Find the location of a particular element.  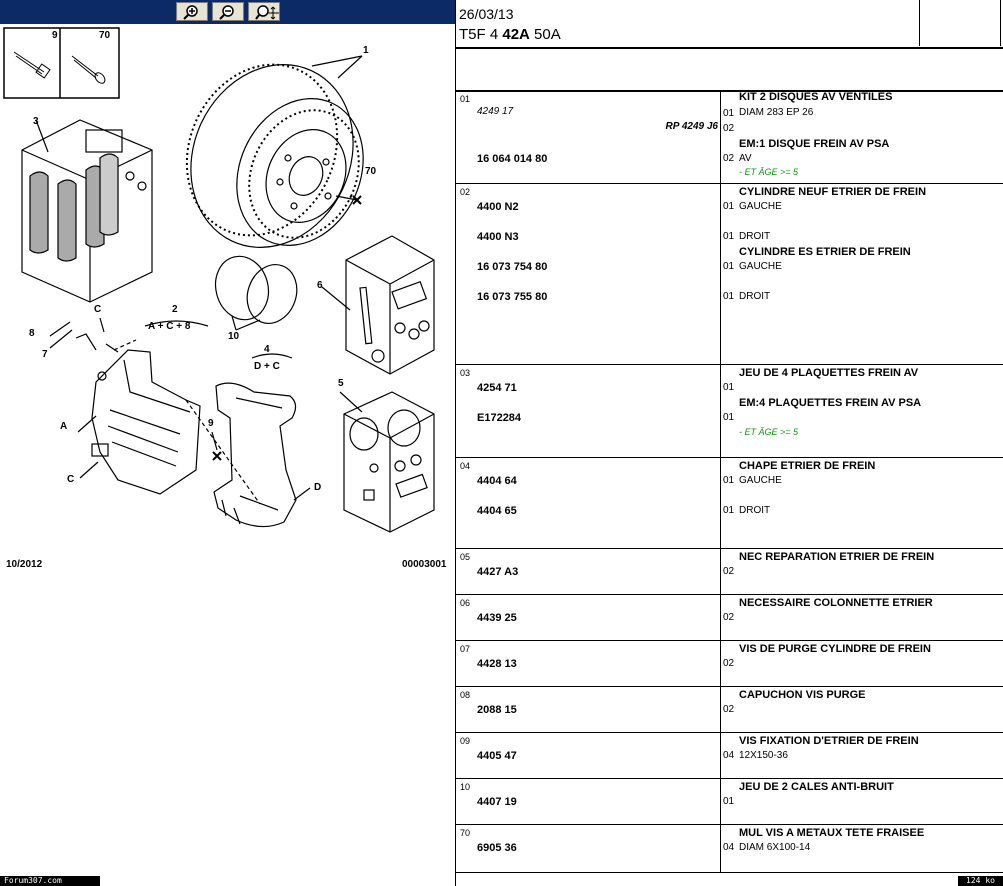

part-reference: 4404 65 is located at coordinates (497, 511).